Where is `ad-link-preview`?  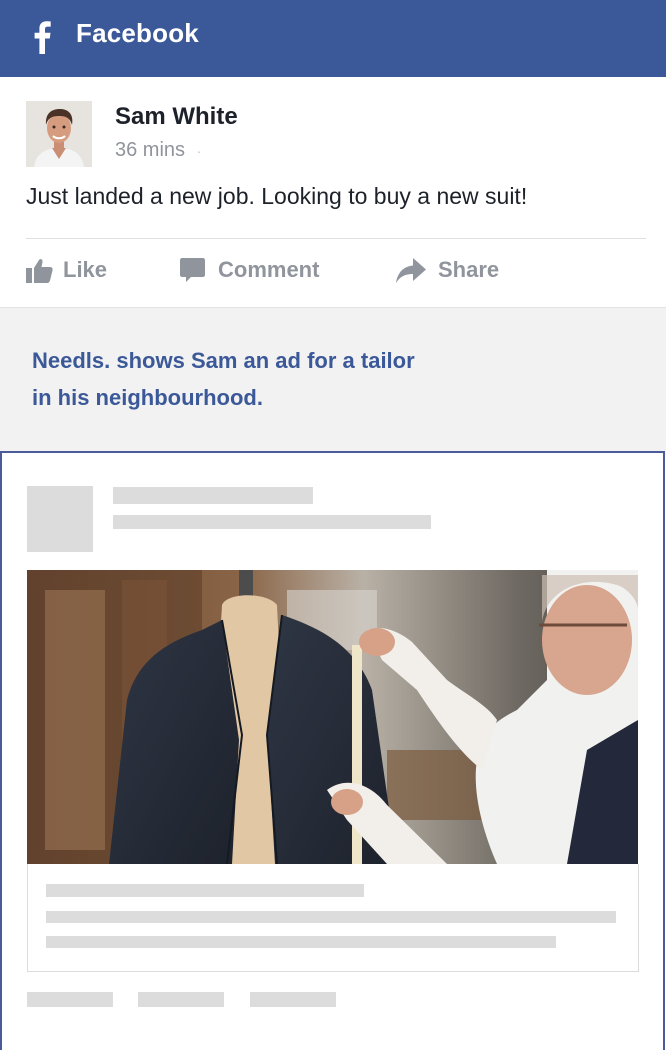 ad-link-preview is located at coordinates (333, 918).